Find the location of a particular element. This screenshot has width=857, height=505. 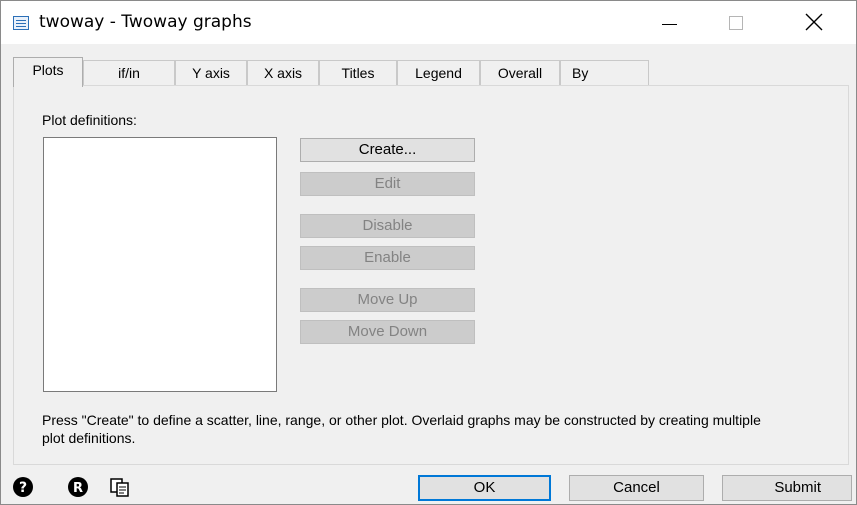

reset-icon: R is located at coordinates (78, 487).